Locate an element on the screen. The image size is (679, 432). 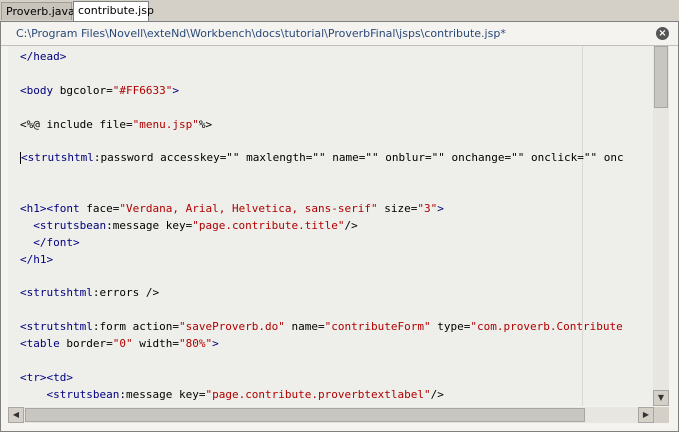
code-line: <%@ include file="menu.jsp"%> is located at coordinates (322, 125).